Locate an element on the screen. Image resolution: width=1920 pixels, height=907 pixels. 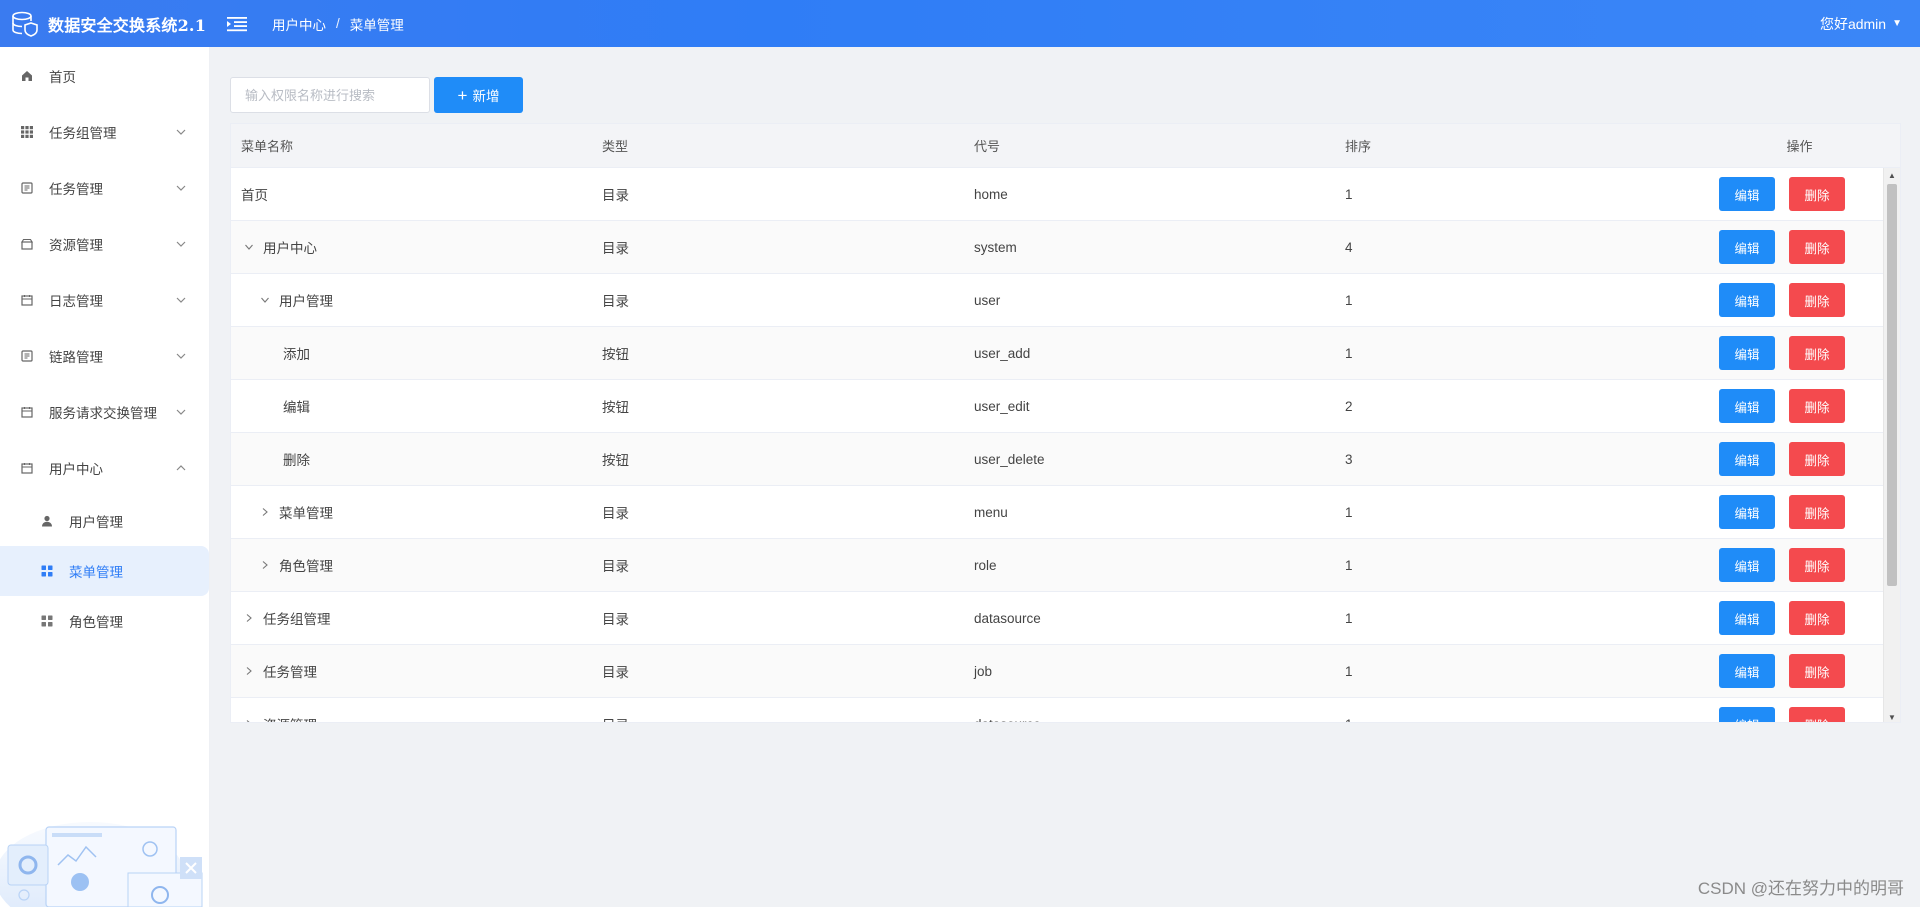
cell-name: 编辑 is located at coordinates (416, 406).